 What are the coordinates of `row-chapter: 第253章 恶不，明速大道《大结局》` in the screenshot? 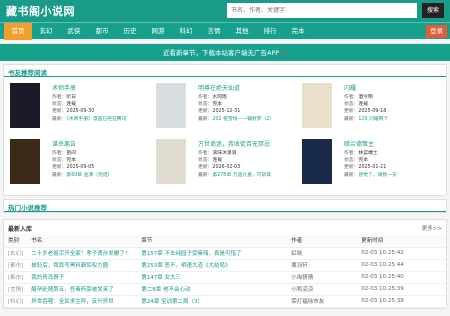 It's located at (212, 265).